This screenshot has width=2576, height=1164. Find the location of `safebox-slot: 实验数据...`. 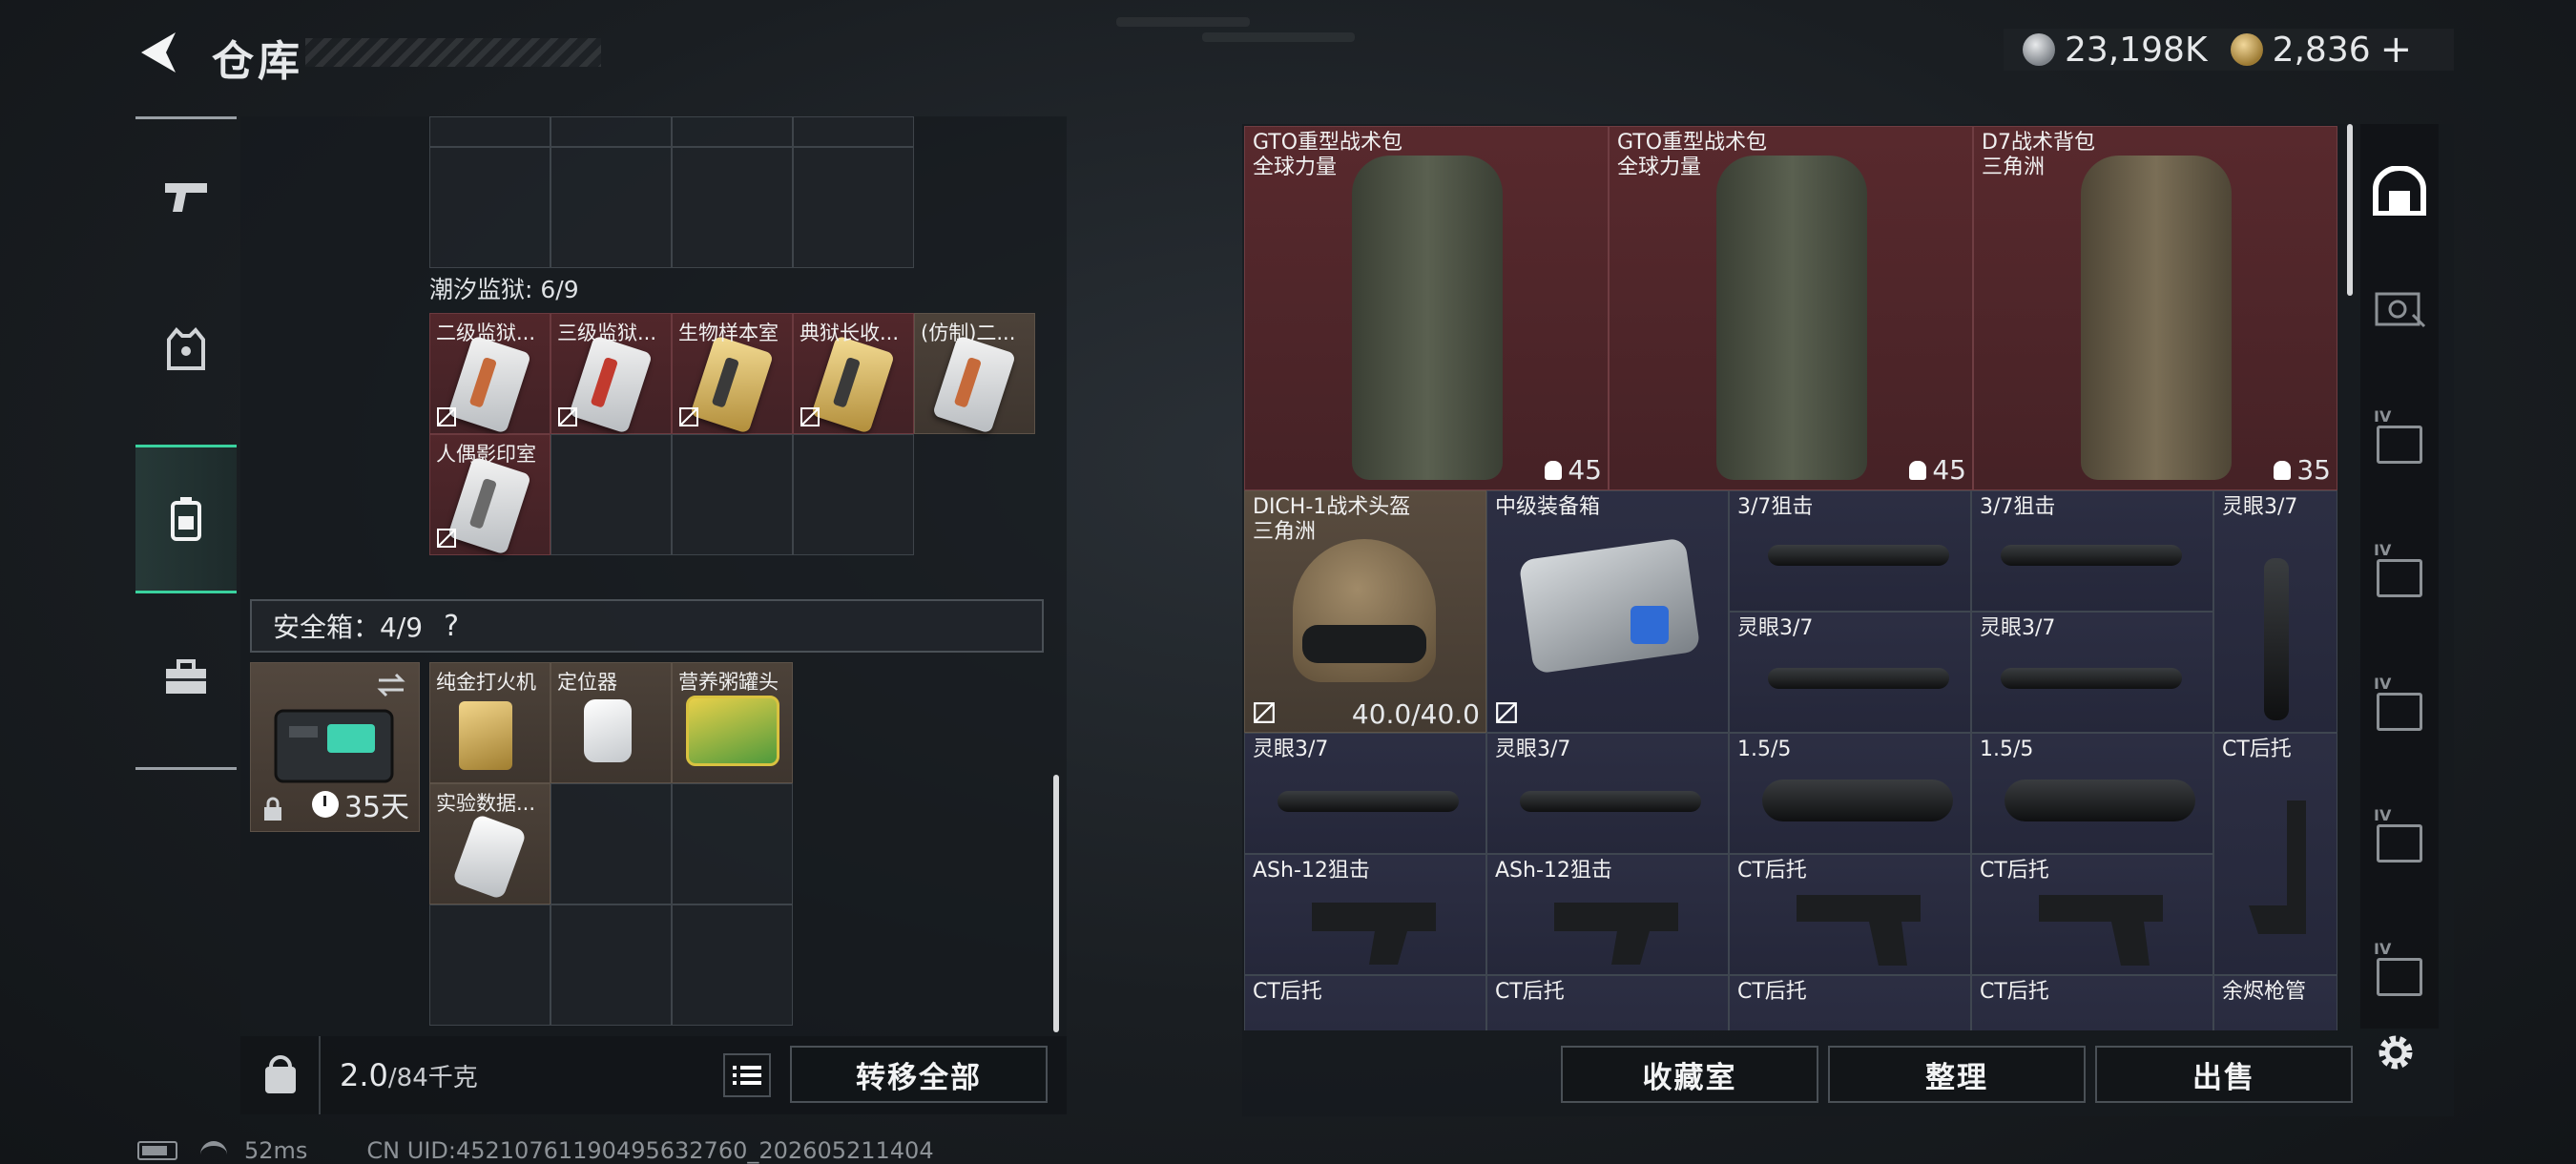

safebox-slot: 实验数据... is located at coordinates (490, 843).